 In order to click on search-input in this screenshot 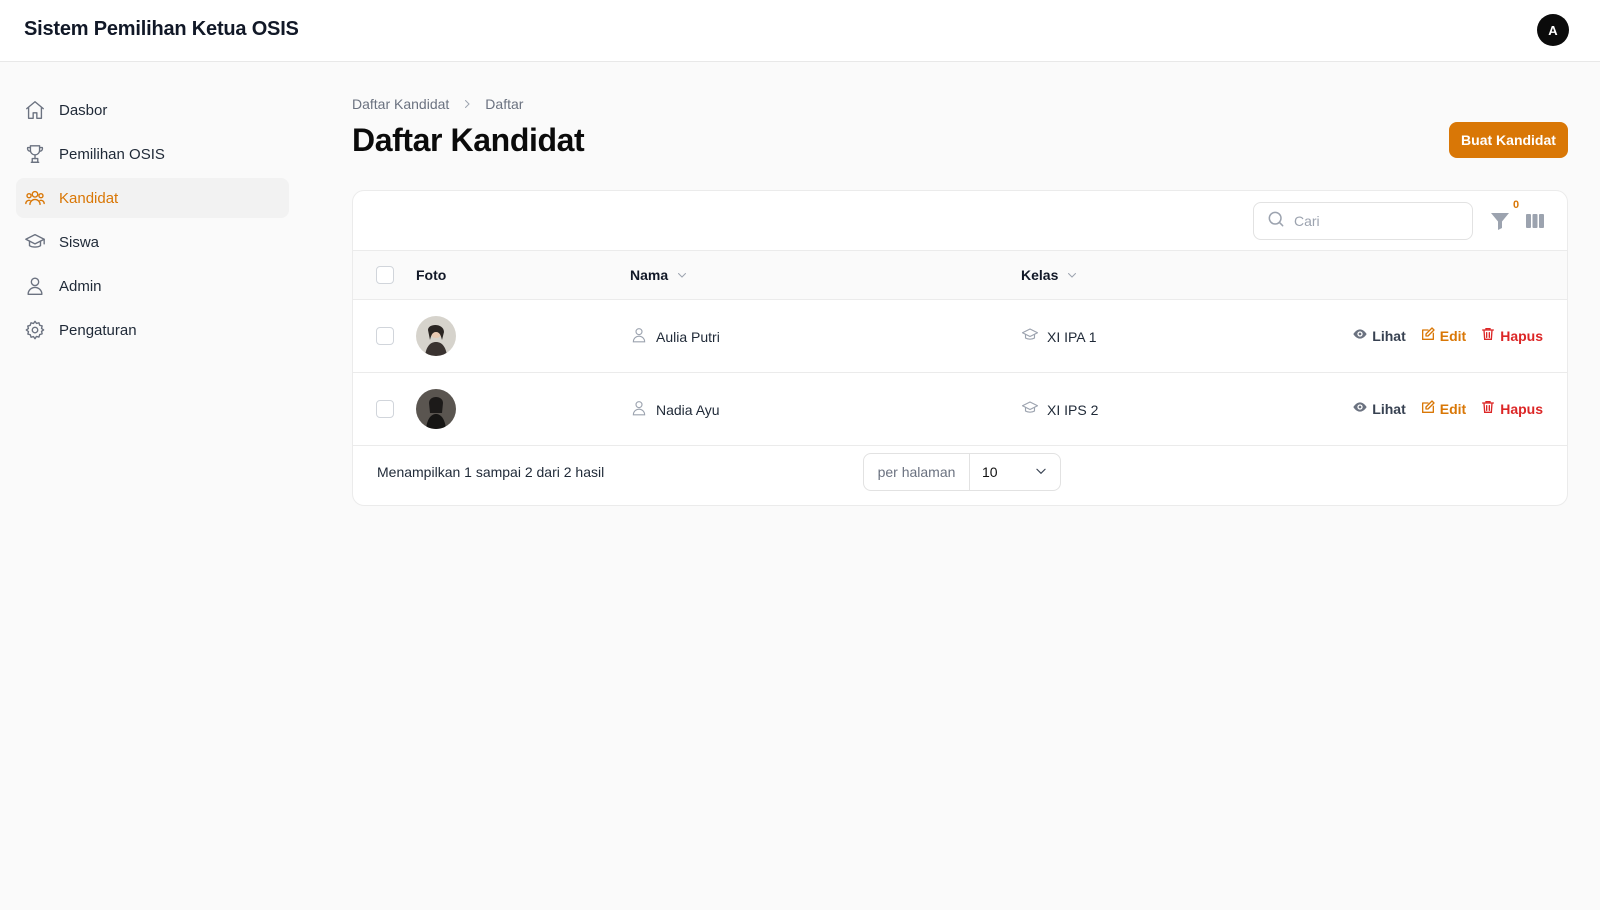, I will do `click(1379, 221)`.